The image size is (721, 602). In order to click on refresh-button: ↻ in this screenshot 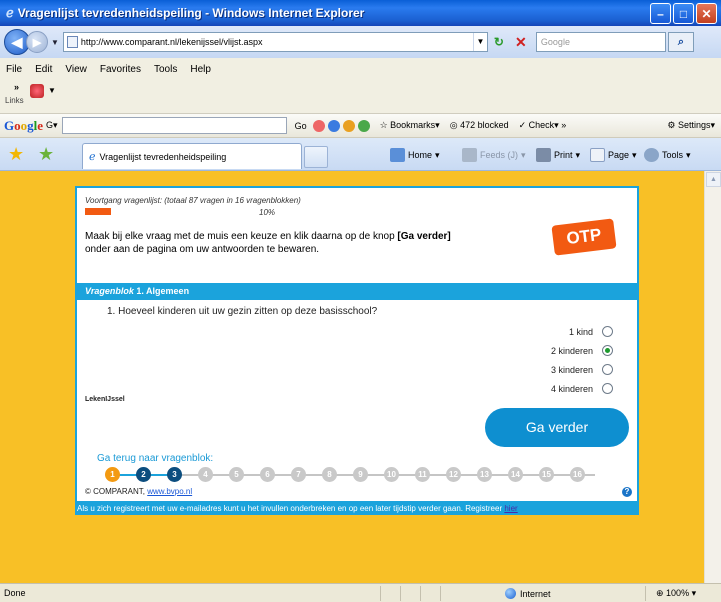, I will do `click(499, 42)`.